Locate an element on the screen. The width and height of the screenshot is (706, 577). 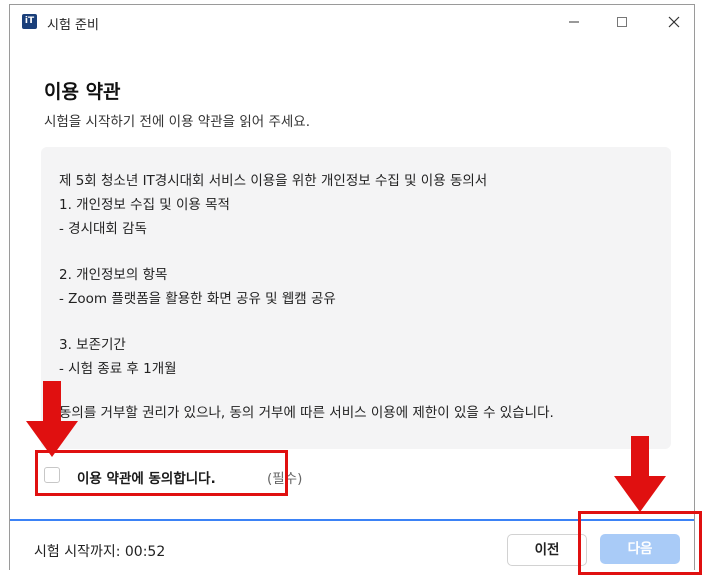
prev-button: 이전 is located at coordinates (547, 550).